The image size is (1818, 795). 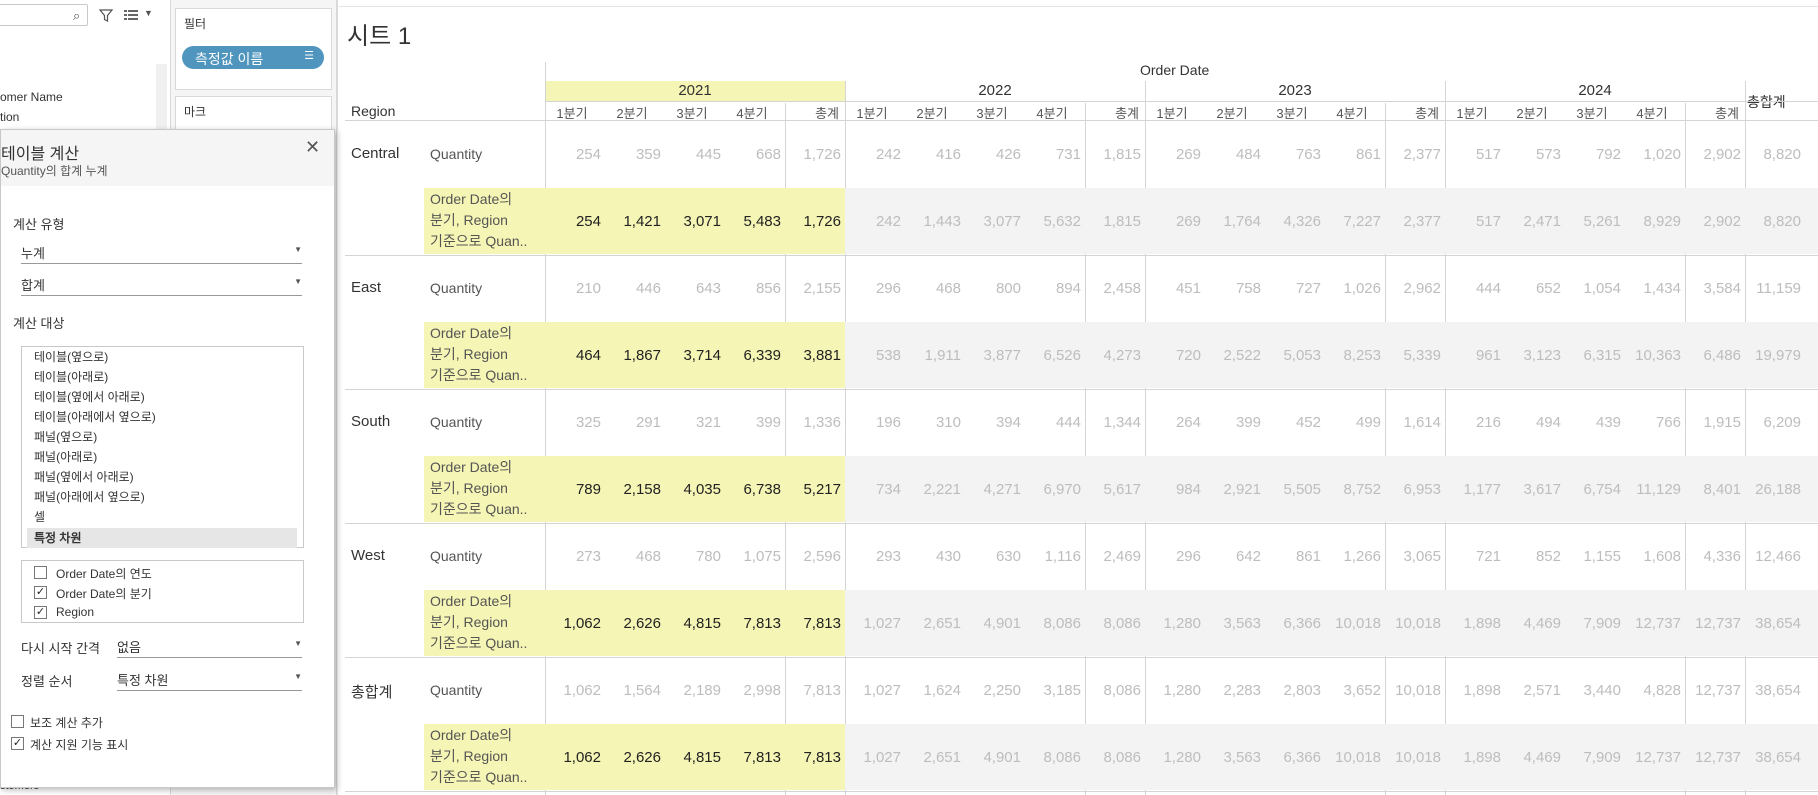 I want to click on quantity-cell: 1,915, so click(x=1713, y=422).